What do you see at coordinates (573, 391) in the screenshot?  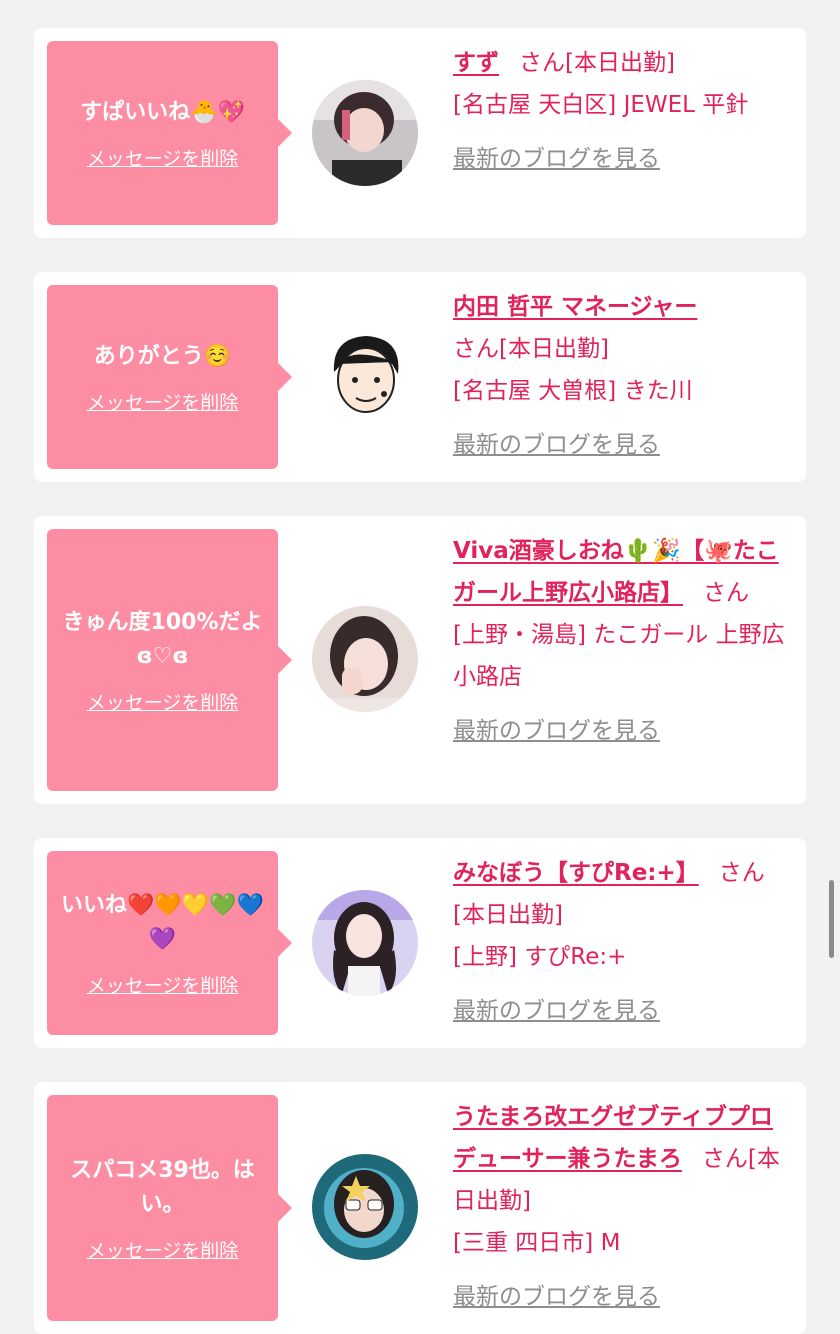 I see `cast-location: [名古屋 大曽根] きた川` at bounding box center [573, 391].